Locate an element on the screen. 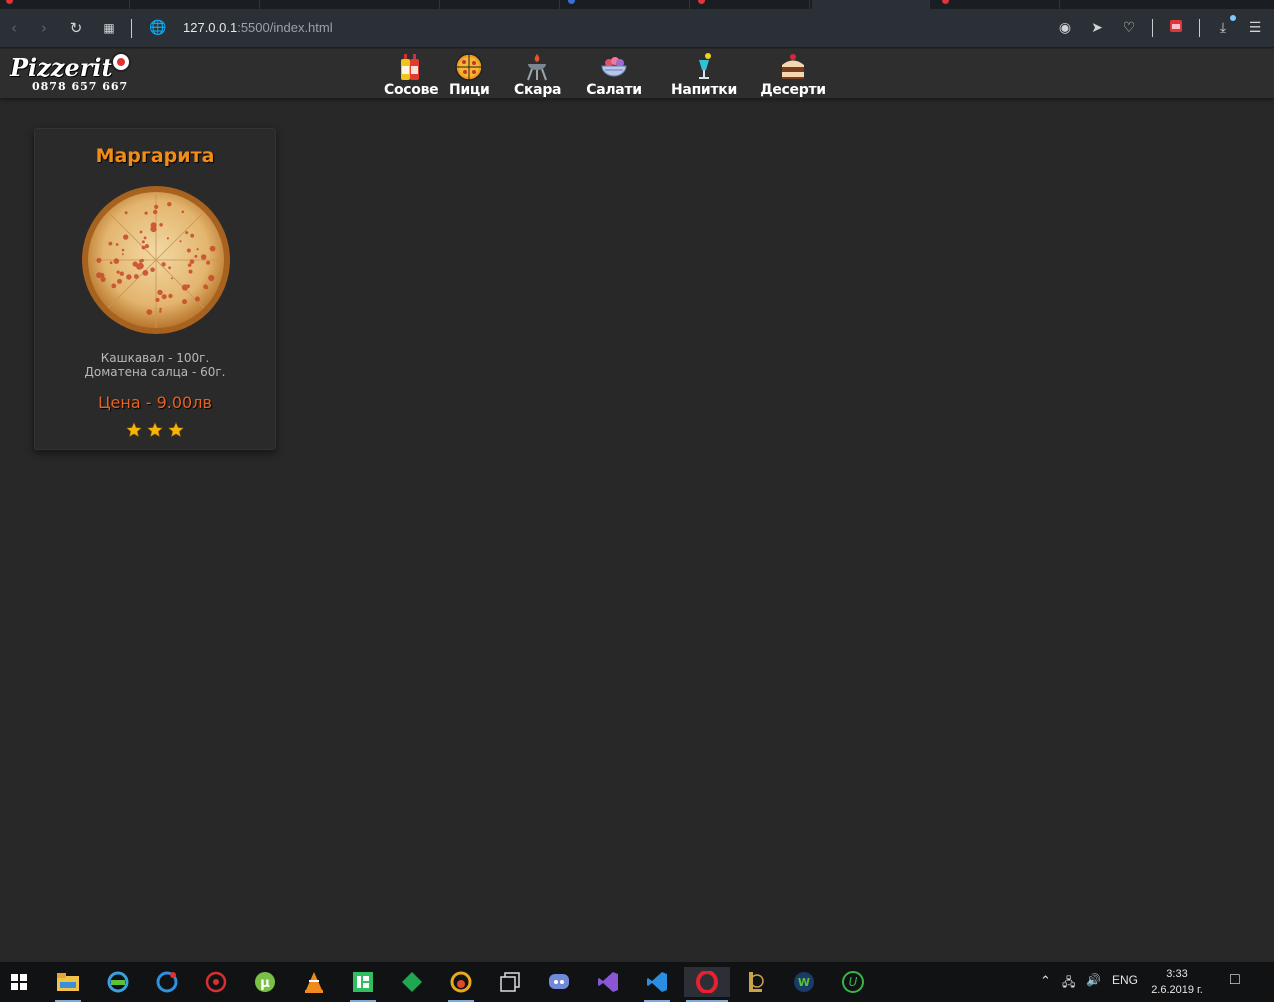 This screenshot has height=1002, width=1274. system-tray: ⌃ 🖧 🔊 ENG 3:33 2.6.2019 г. □ is located at coordinates (1154, 982).